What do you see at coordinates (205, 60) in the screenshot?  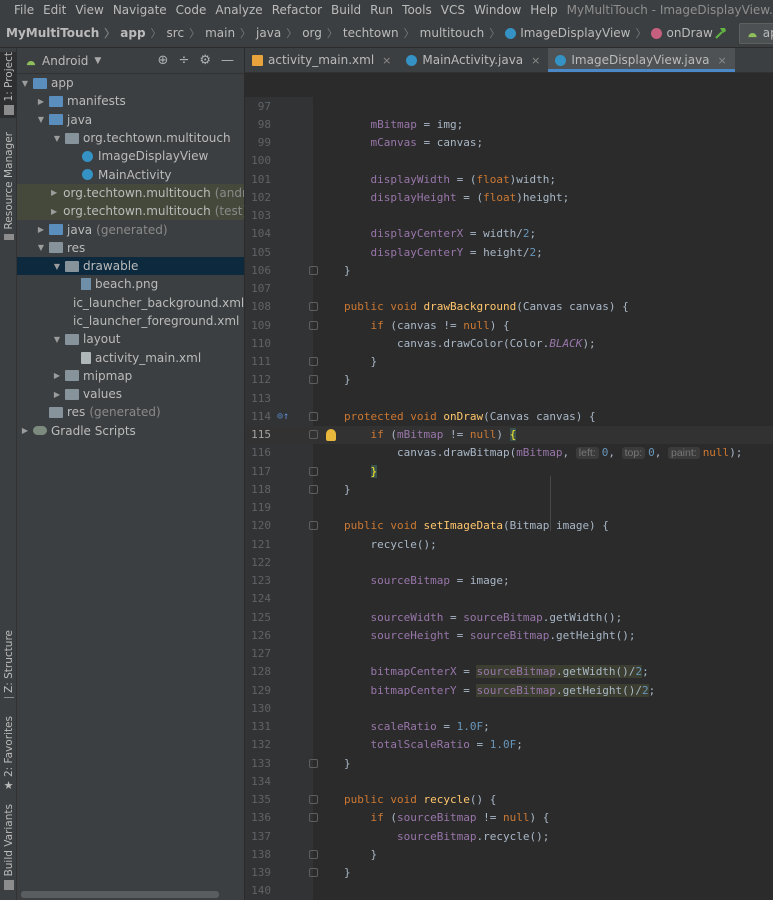 I see `gear-icon: ⚙` at bounding box center [205, 60].